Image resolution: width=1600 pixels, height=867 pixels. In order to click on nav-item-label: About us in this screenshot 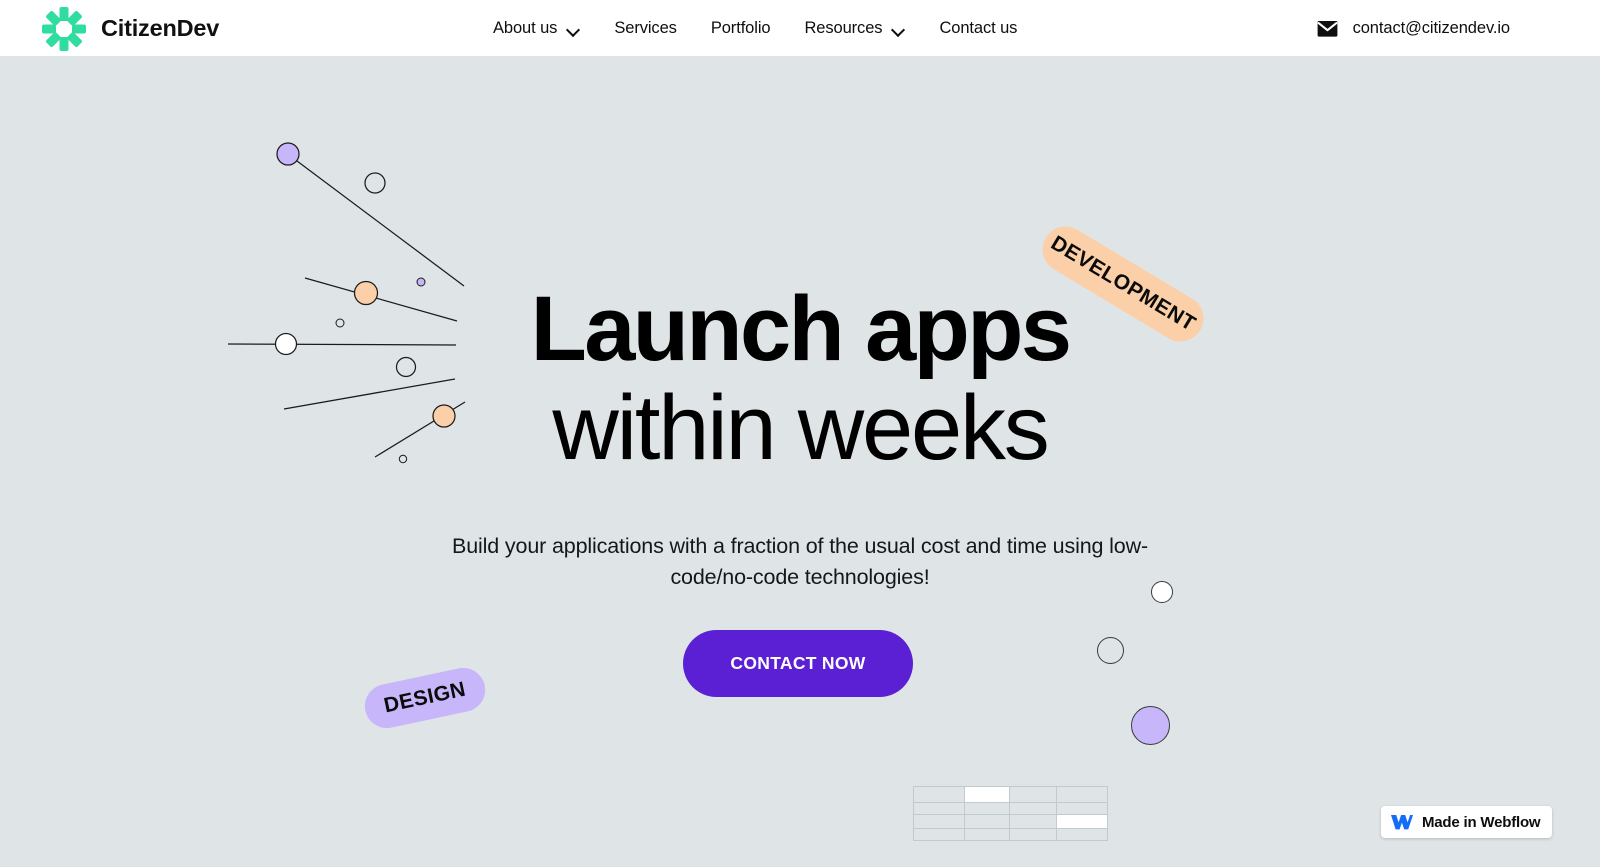, I will do `click(525, 28)`.